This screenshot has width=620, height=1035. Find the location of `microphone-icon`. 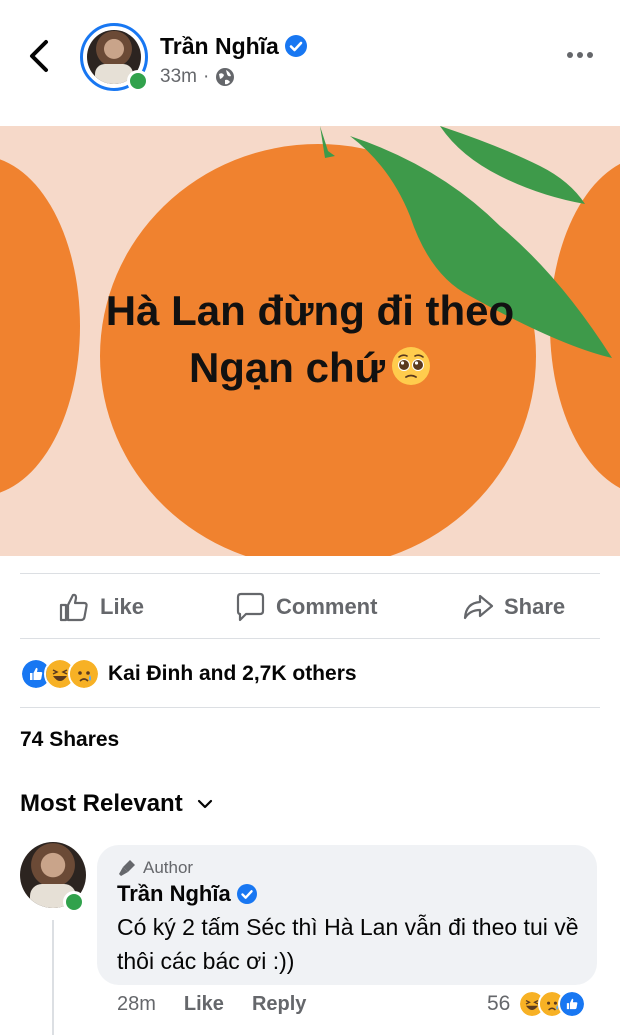

microphone-icon is located at coordinates (127, 868).